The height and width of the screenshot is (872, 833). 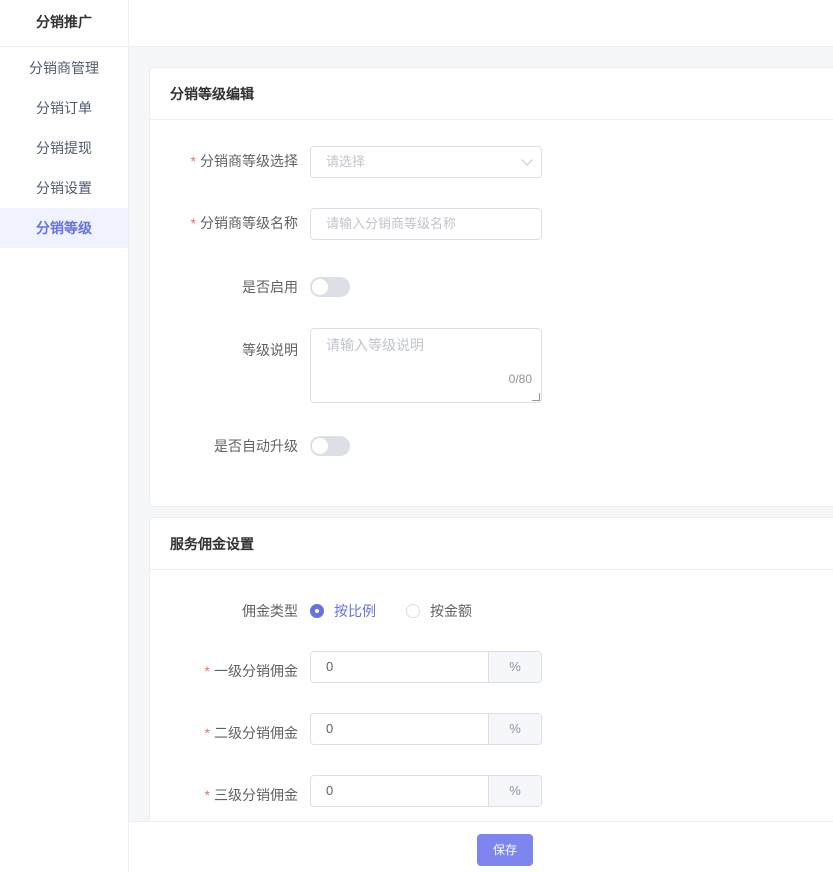 I want to click on level2-commission-label: 二级分销佣金, so click(x=256, y=733).